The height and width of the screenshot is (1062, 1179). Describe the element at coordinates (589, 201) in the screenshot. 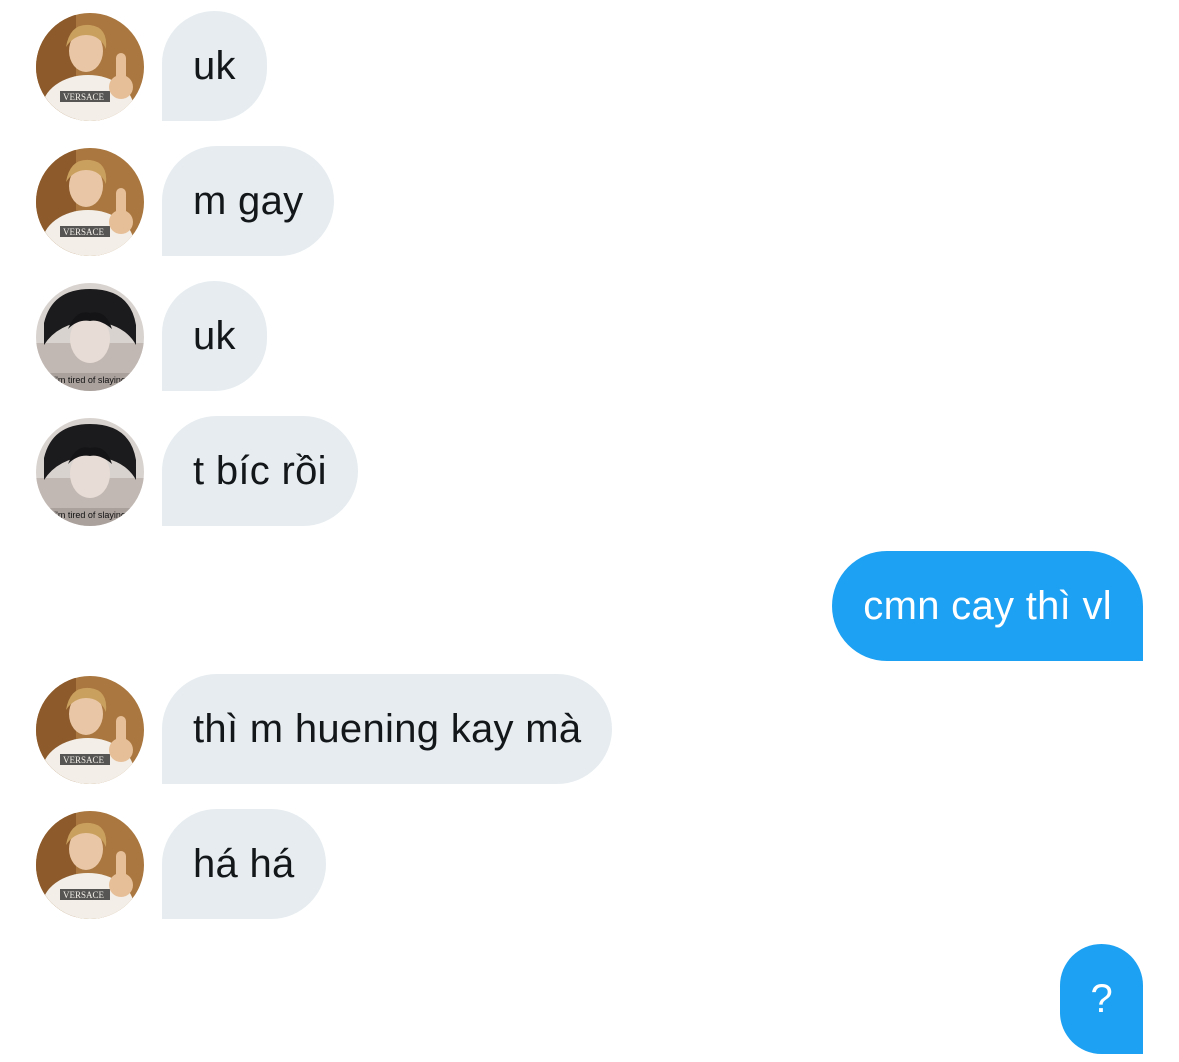

I see `message-row: VERSACE m gay` at that location.